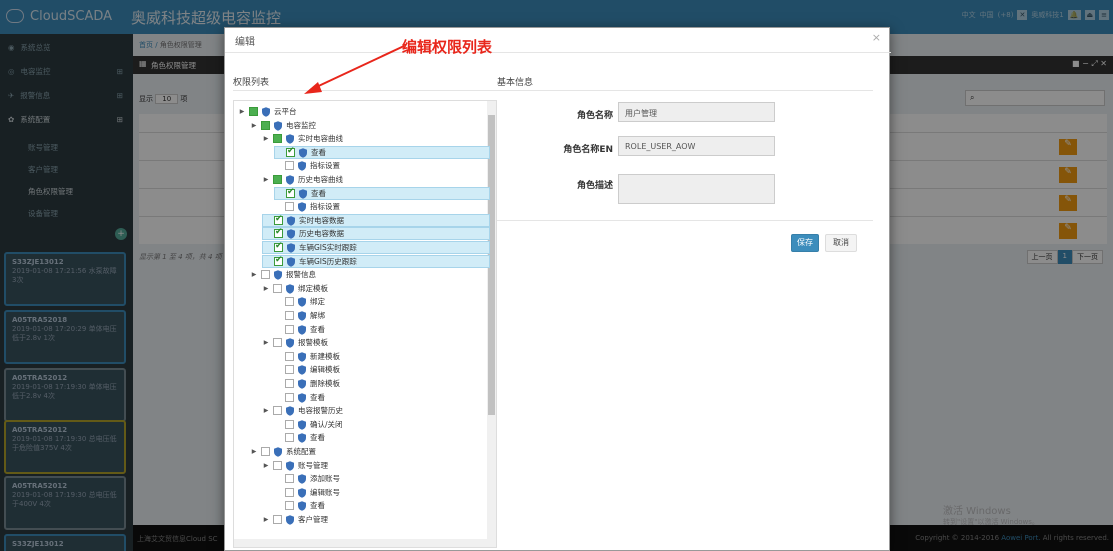  I want to click on tree-node: 新建模板, so click(307, 356).